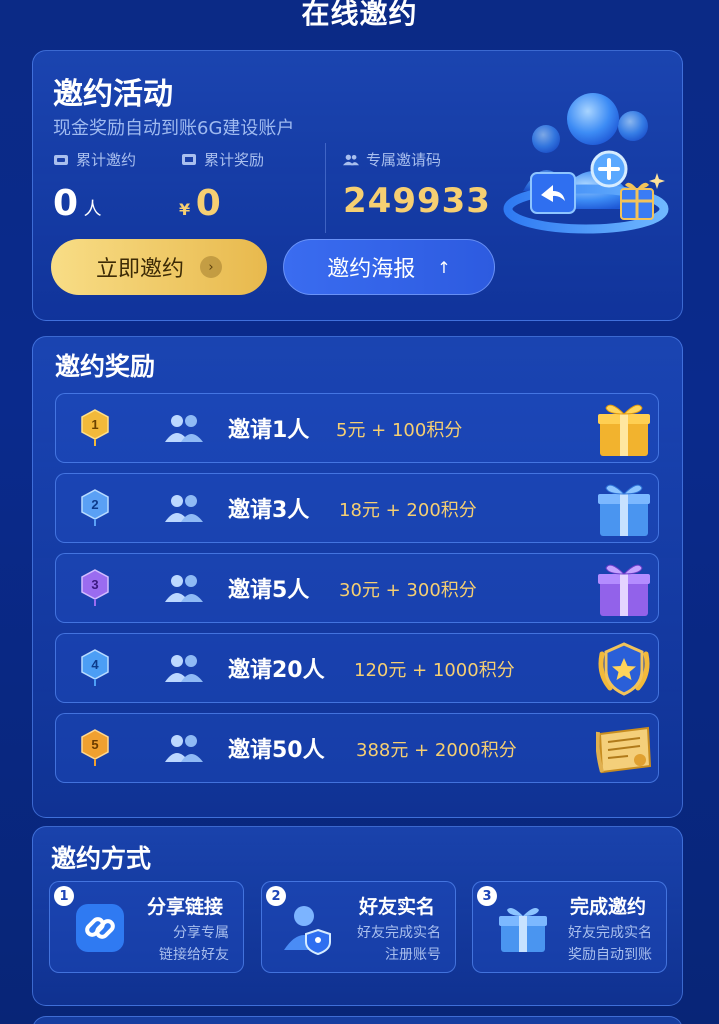 The height and width of the screenshot is (1024, 719). What do you see at coordinates (276, 750) in the screenshot?
I see `reward-invite-count: 邀请50人` at bounding box center [276, 750].